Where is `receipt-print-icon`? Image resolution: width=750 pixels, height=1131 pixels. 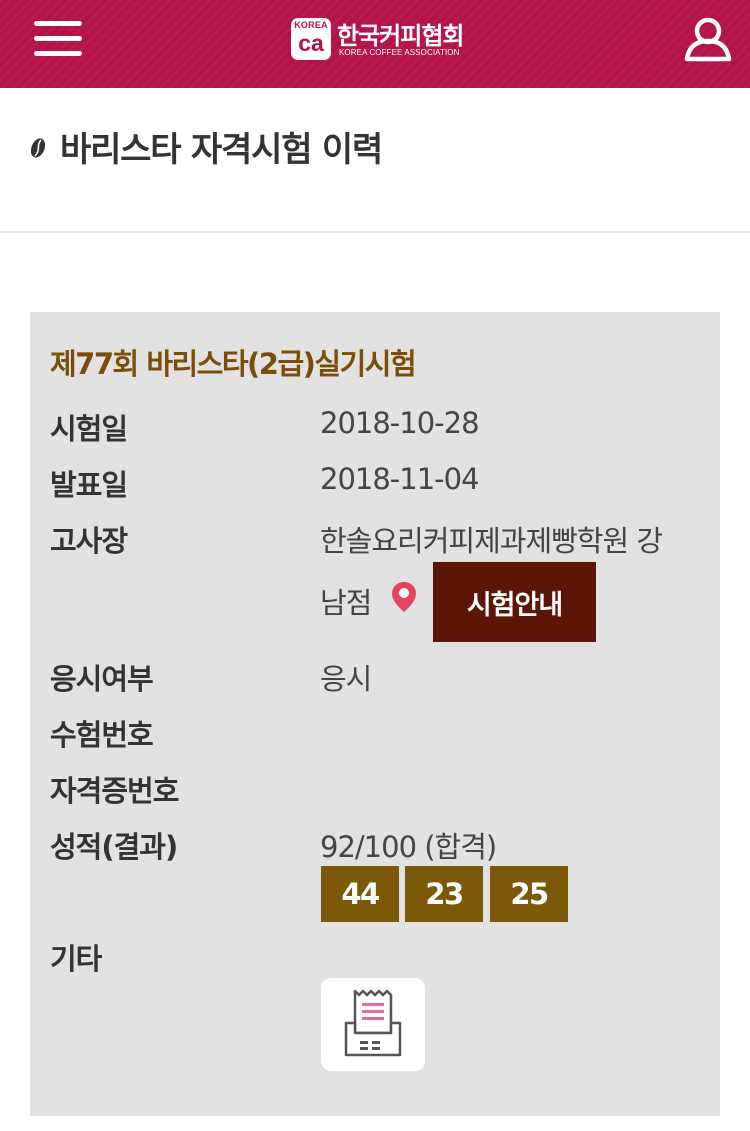
receipt-print-icon is located at coordinates (373, 1023).